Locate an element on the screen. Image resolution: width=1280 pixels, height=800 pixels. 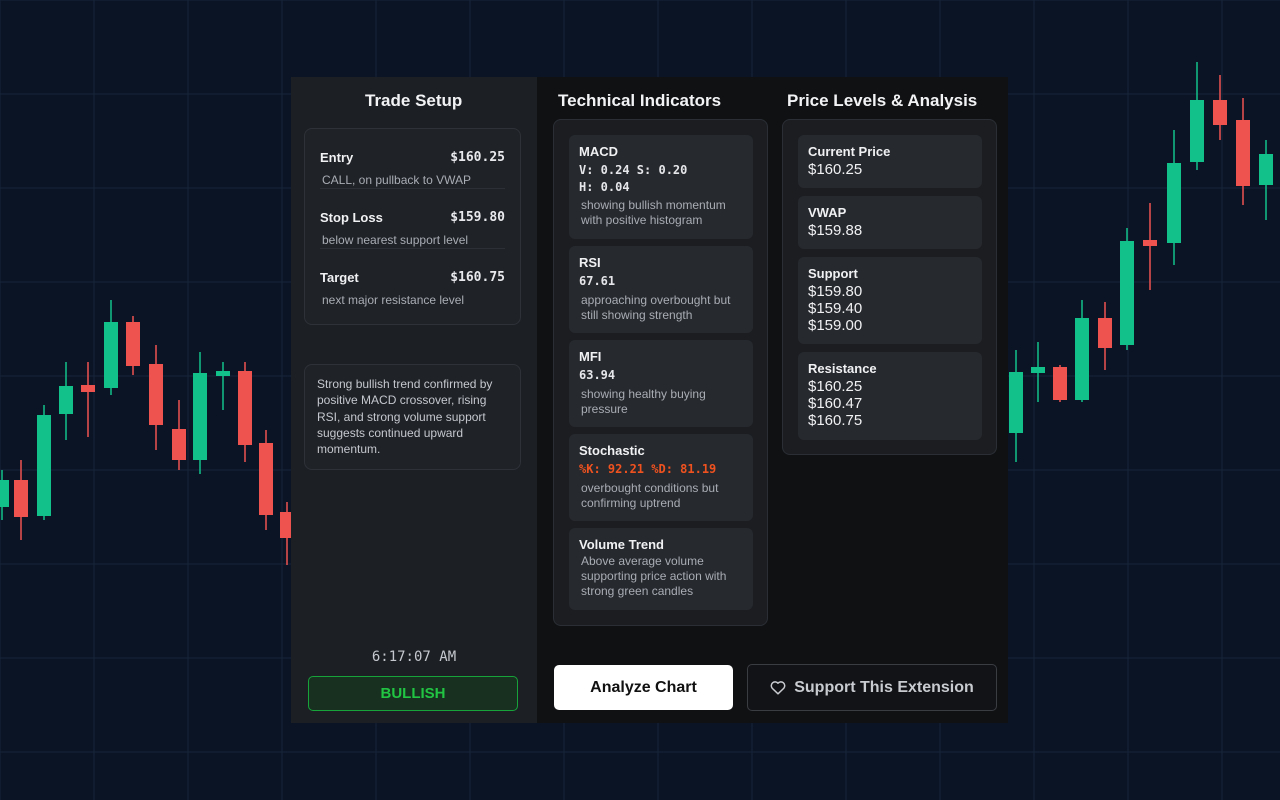
heart-icon is located at coordinates (778, 688).